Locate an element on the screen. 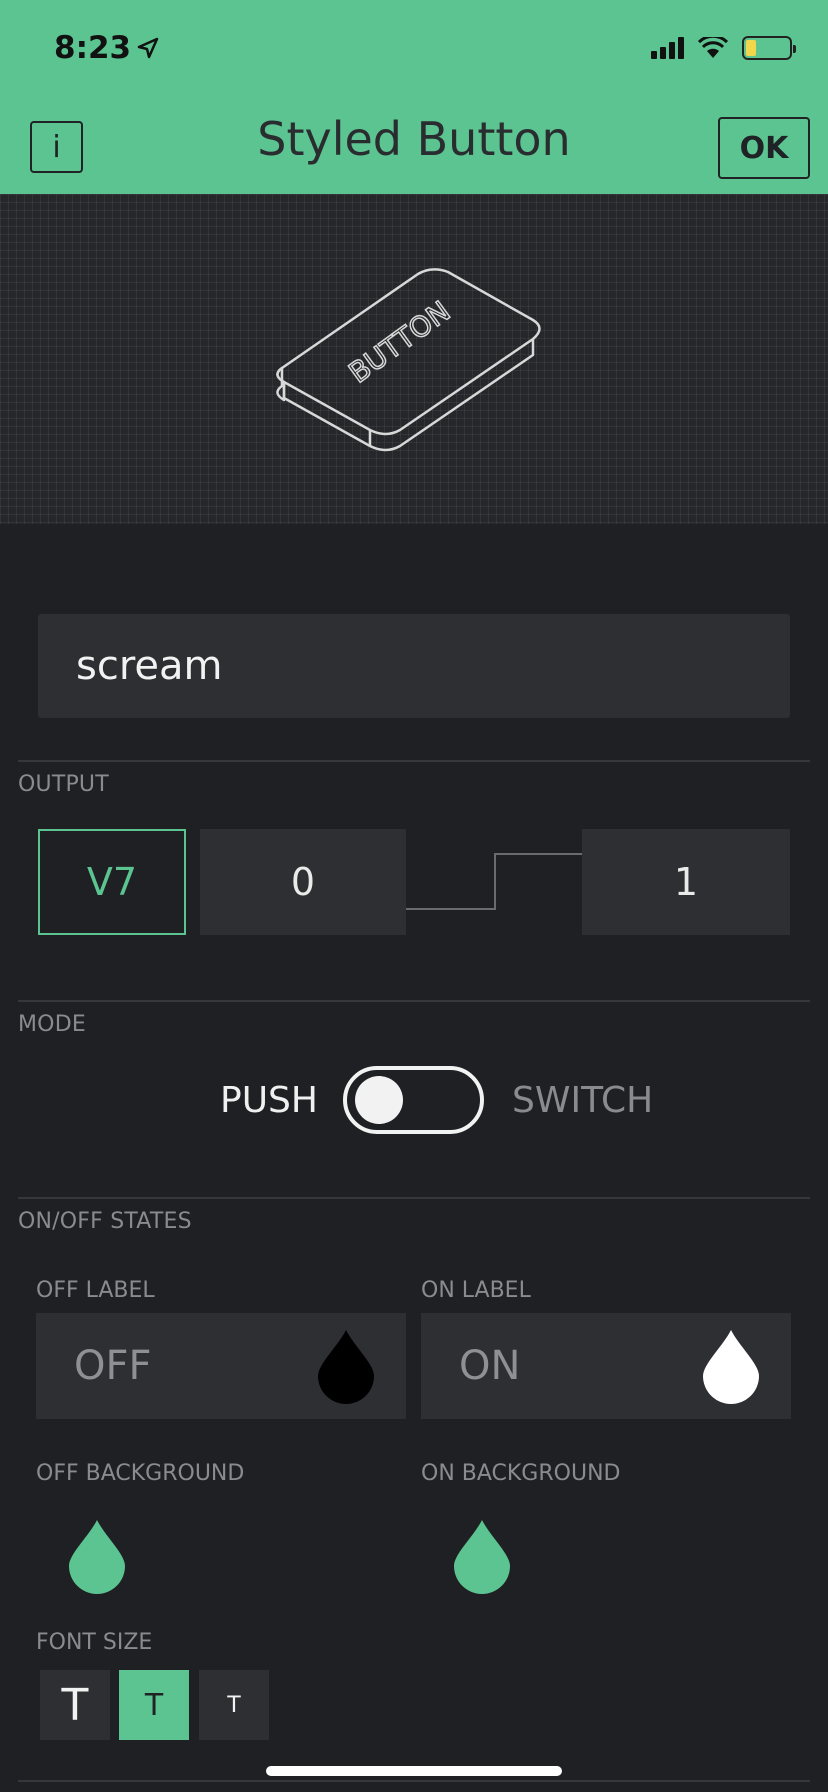 The width and height of the screenshot is (828, 1792). off-background-color-drop-icon is located at coordinates (97, 1556).